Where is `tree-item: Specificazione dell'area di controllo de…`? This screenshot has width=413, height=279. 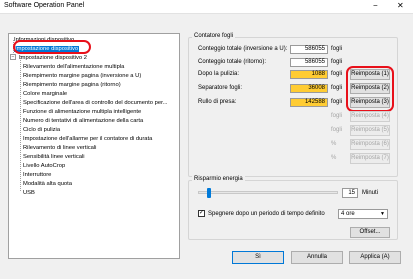
tree-item: Specificazione dell'area di controllo de… is located at coordinates (95, 102).